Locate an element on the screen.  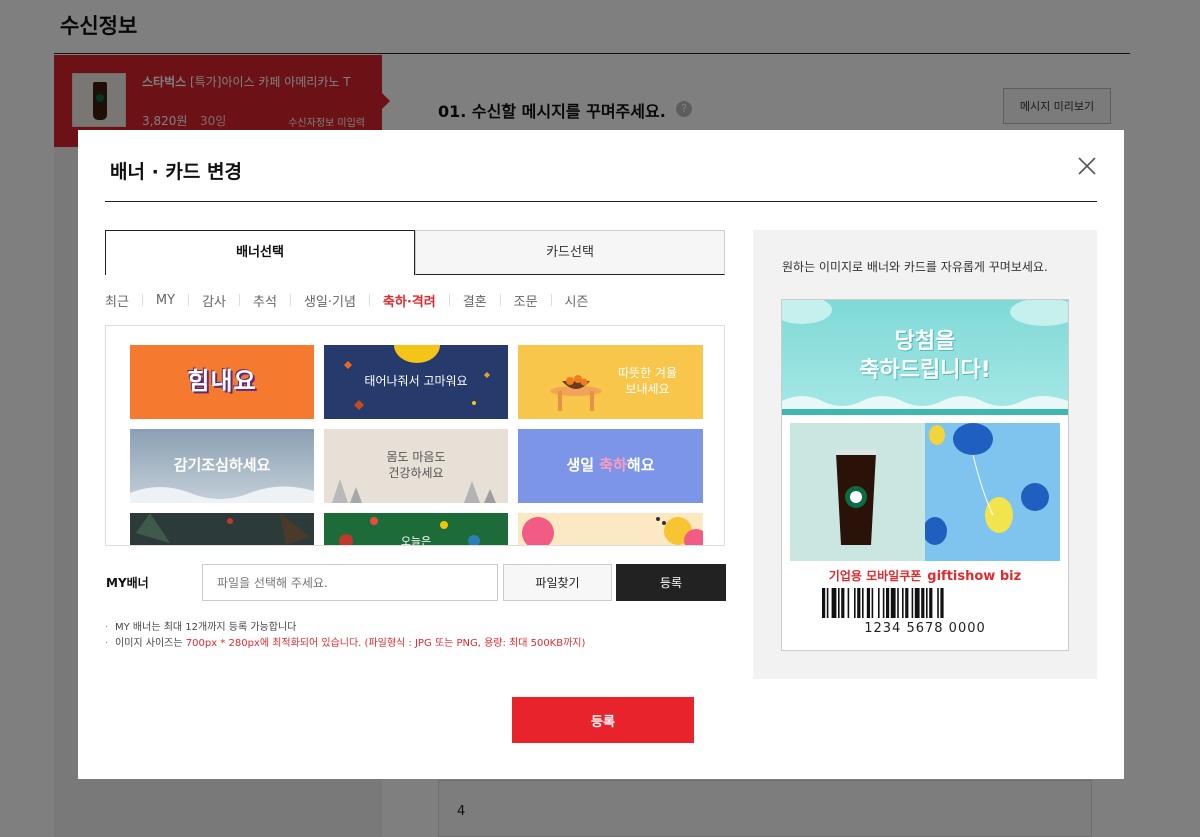
note-text: 이미지 사이즈는 is located at coordinates (150, 643).